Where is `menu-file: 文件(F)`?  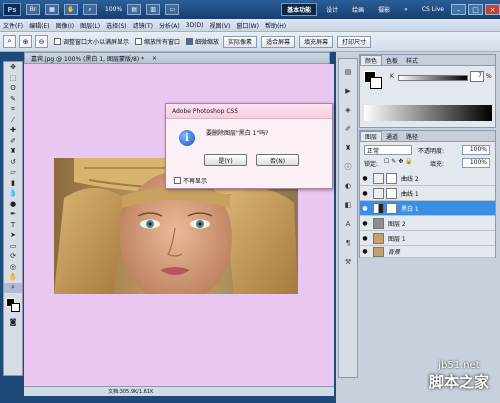
menu-file: 文件(F) is located at coordinates (13, 25).